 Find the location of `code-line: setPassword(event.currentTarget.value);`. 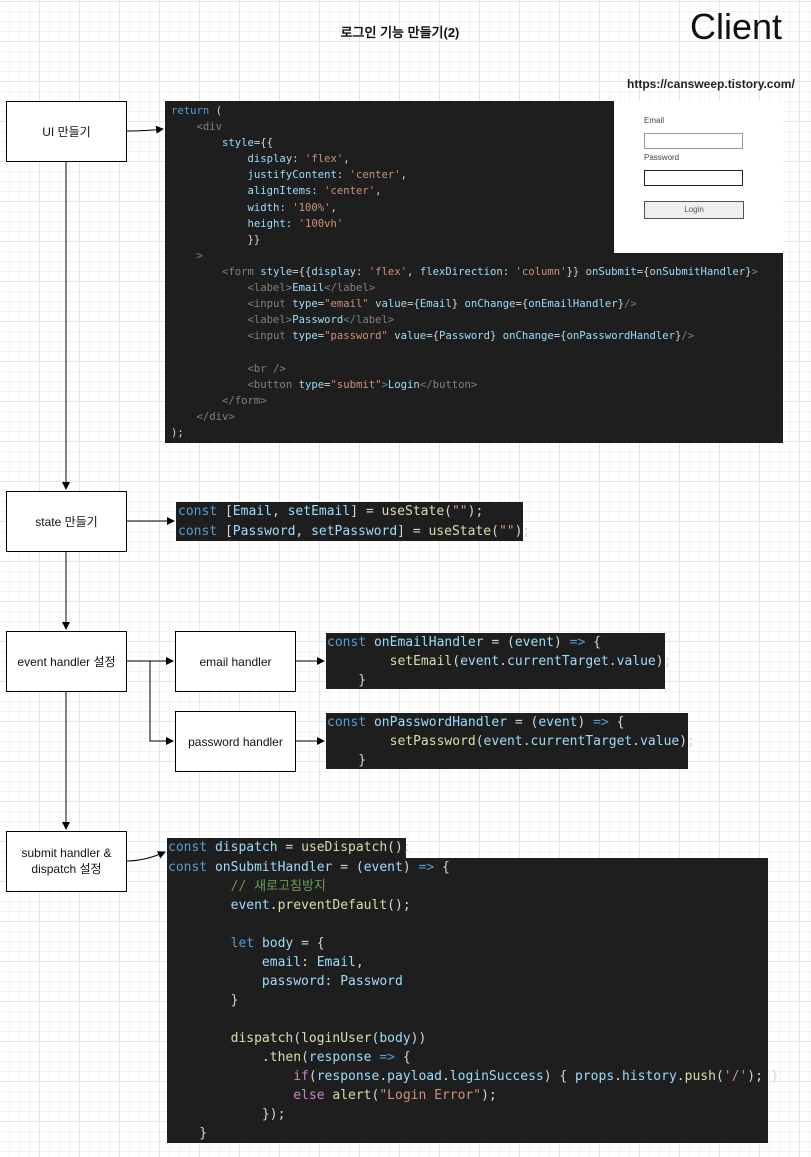

code-line: setPassword(event.currentTarget.value); is located at coordinates (542, 741).